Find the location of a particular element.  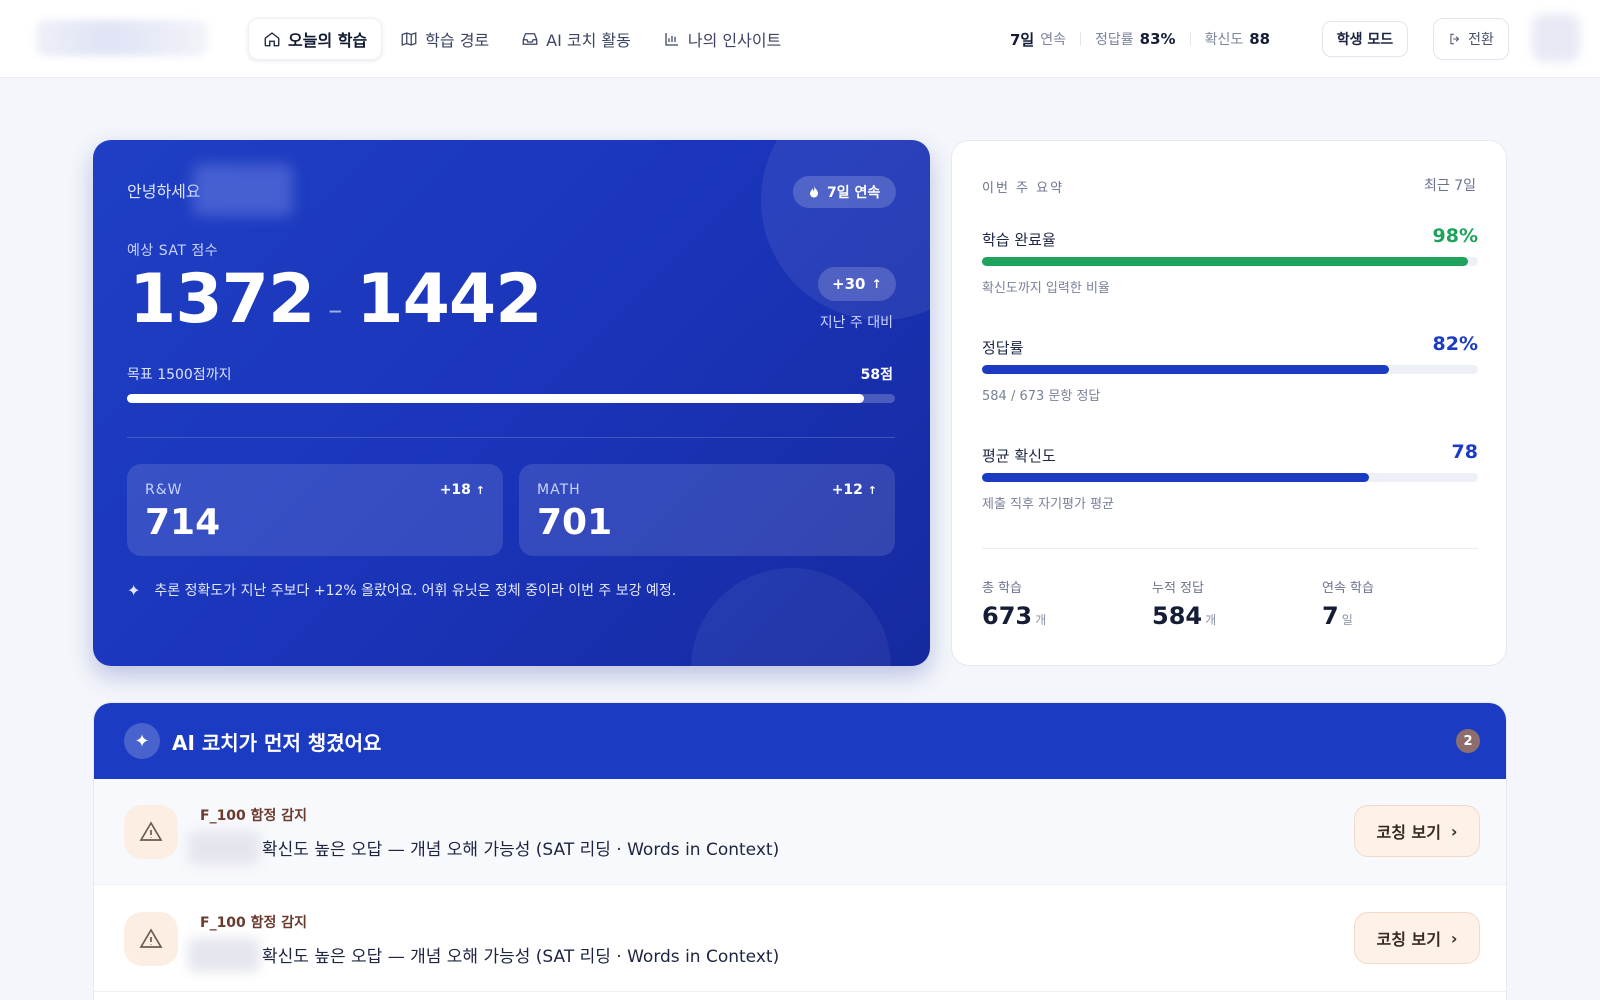

metric-value: 78 is located at coordinates (1464, 452).